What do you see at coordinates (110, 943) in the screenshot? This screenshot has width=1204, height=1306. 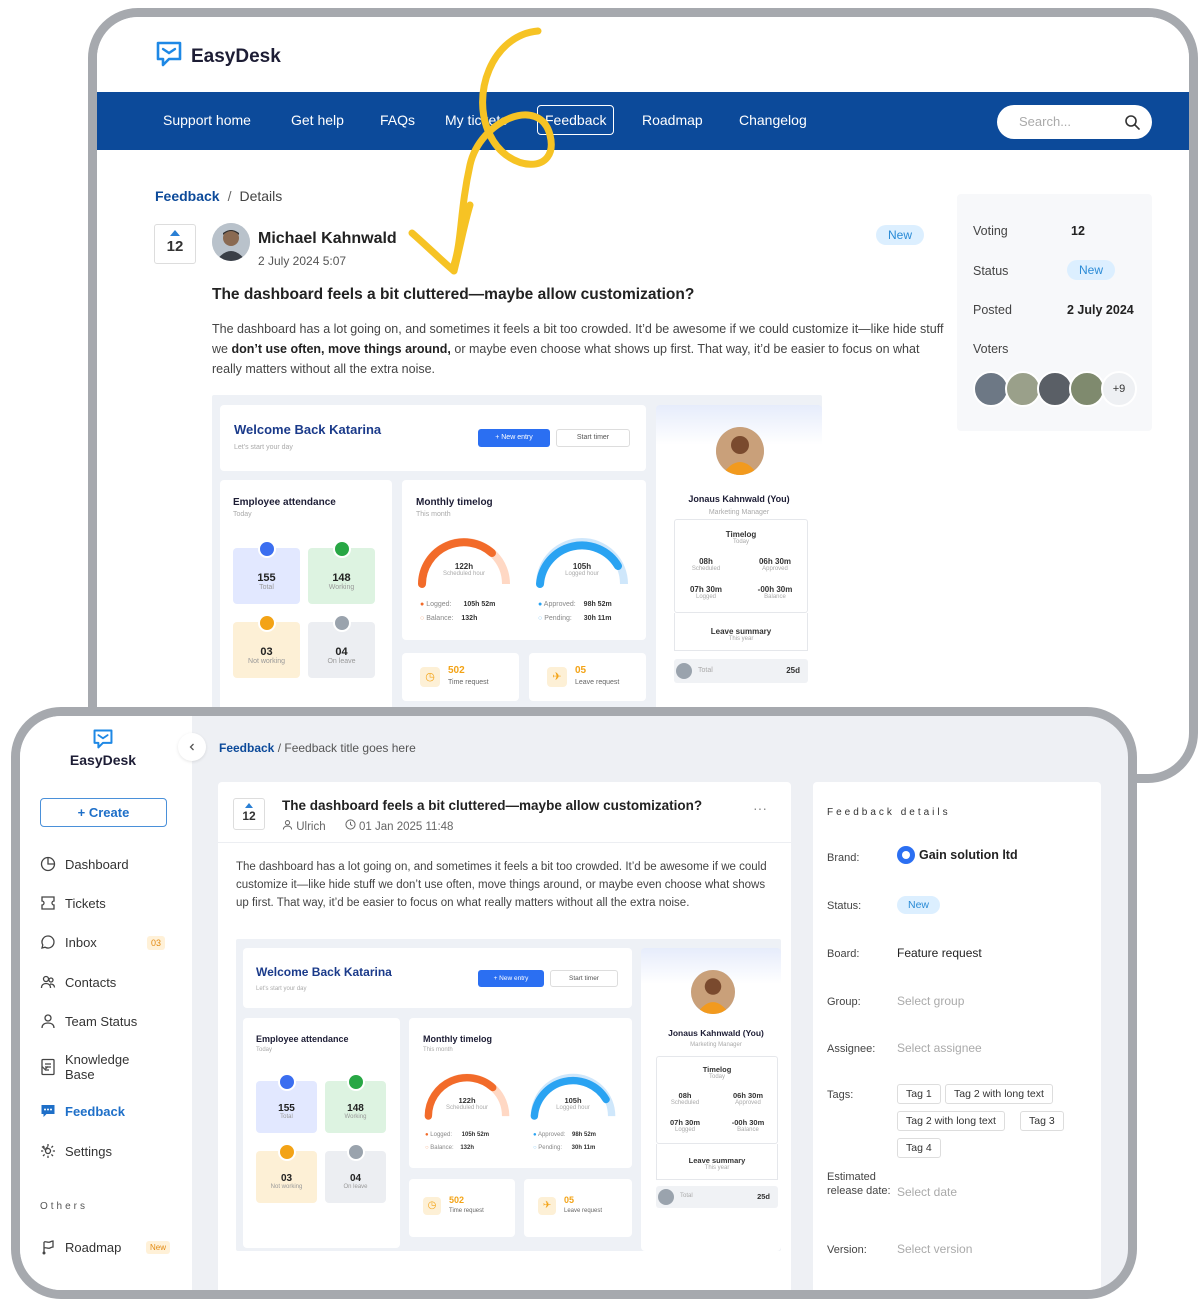 I see `menu-inbox: Inbox 03` at bounding box center [110, 943].